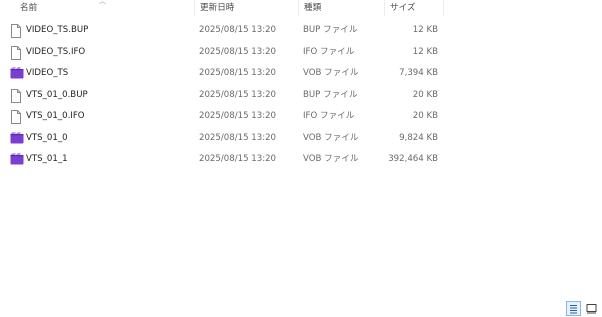 This screenshot has height=317, width=602. I want to click on sort-up-icon: ︿, so click(102, 2).